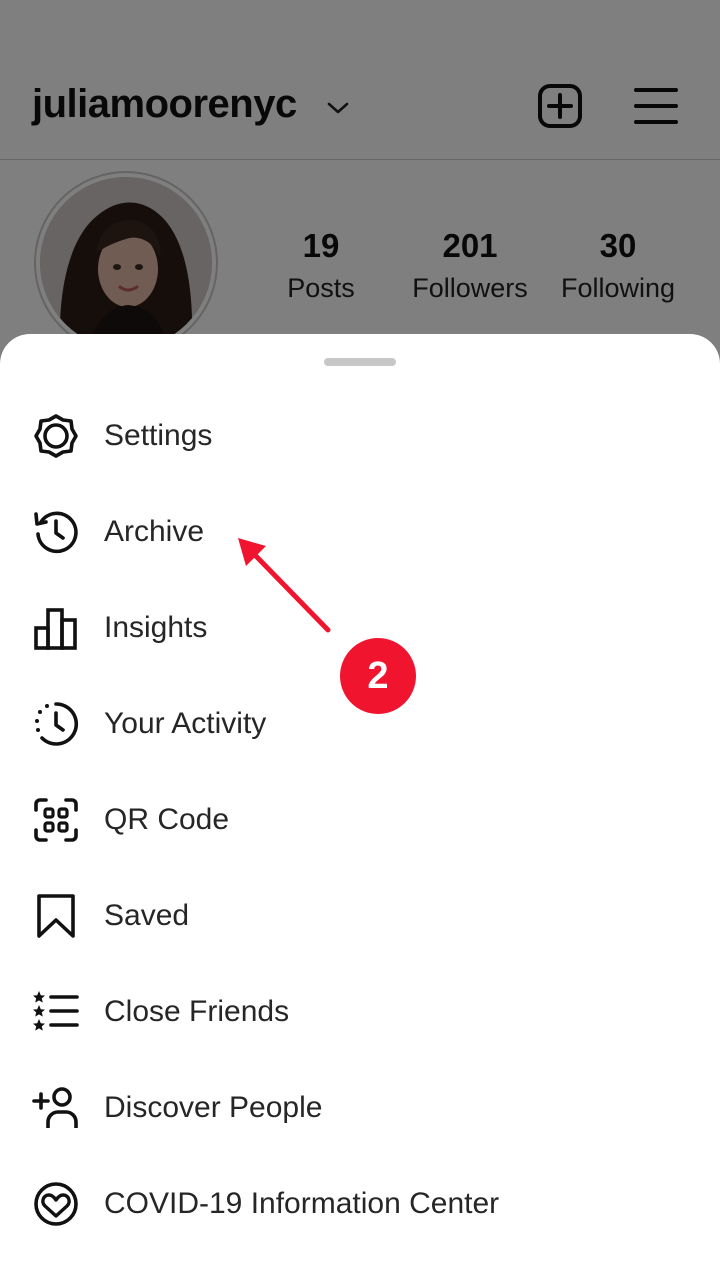  I want to click on step-number-badge: 2, so click(378, 676).